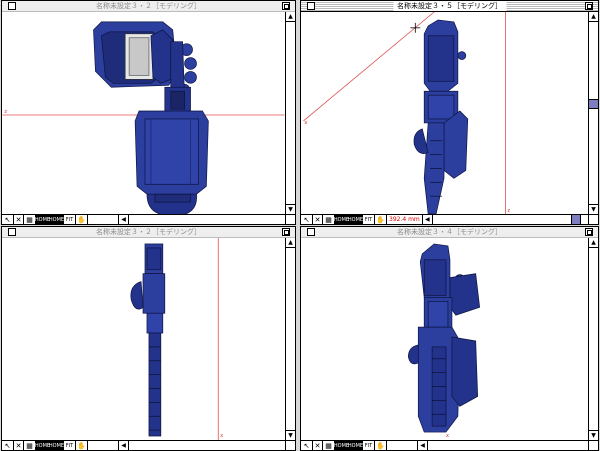 The width and height of the screenshot is (600, 451). Describe the element at coordinates (576, 219) in the screenshot. I see `horizontal-scroll-thumb` at that location.